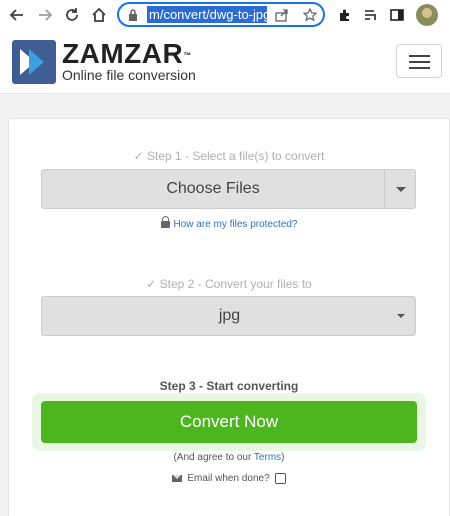 This screenshot has height=516, width=450. I want to click on selected-format: jpg, so click(229, 315).